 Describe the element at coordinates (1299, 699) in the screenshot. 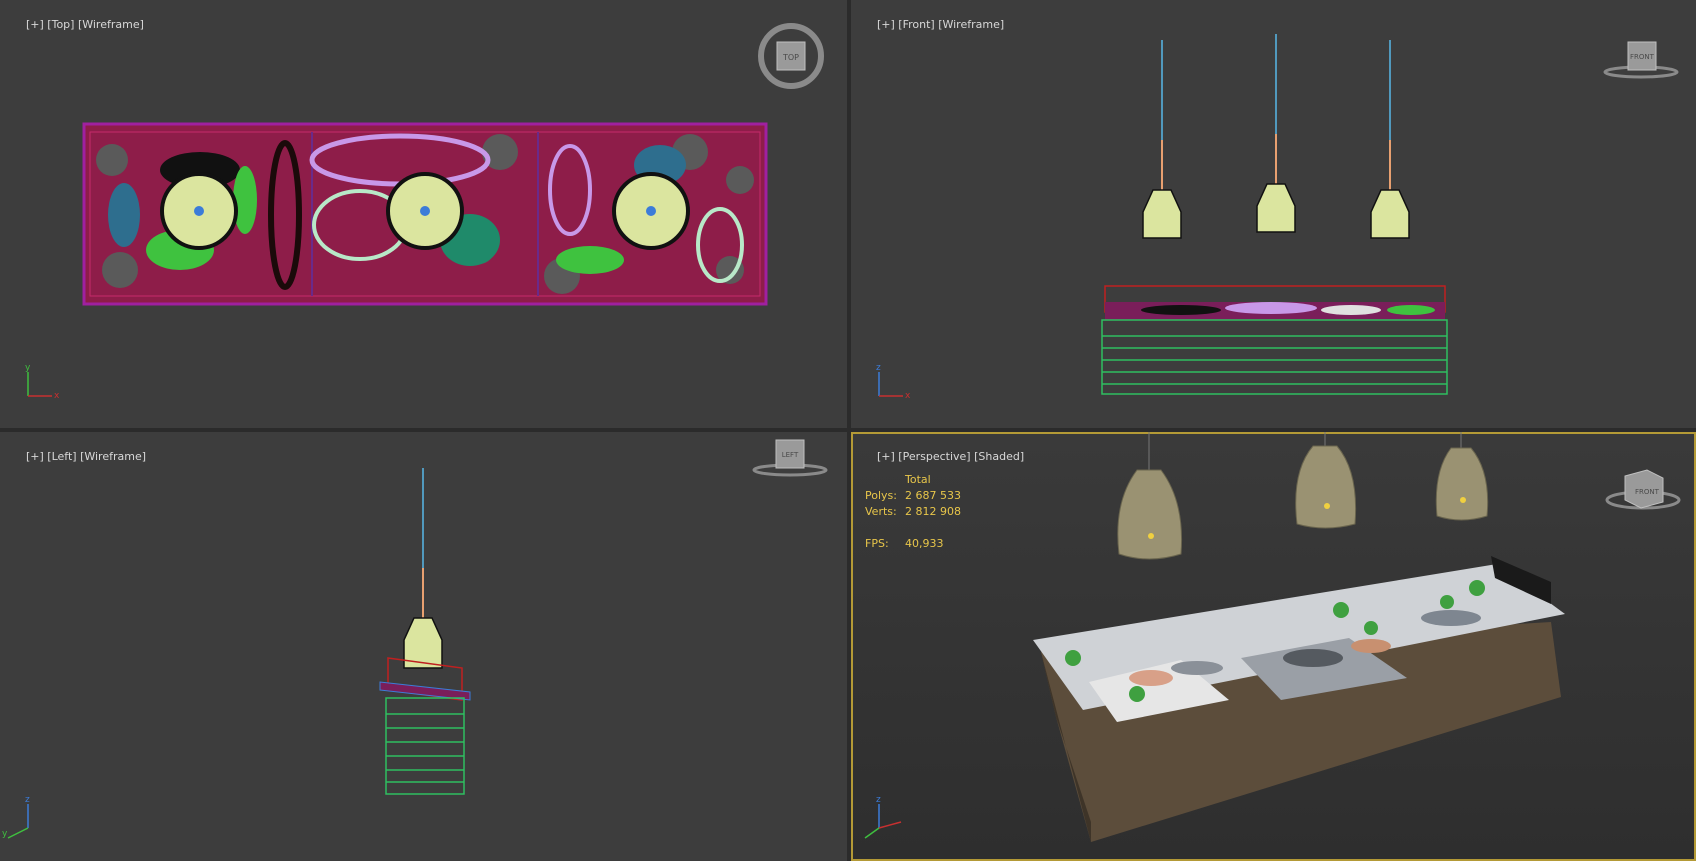

I see `fish-counter` at that location.